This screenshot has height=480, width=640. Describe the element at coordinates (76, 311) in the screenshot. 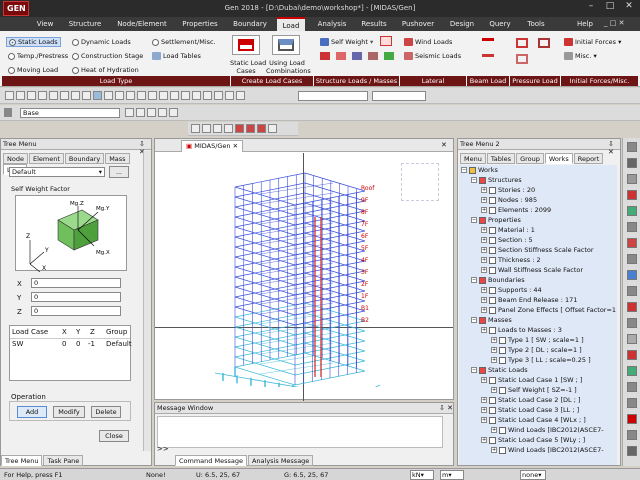

I see `z-factor-input: 0` at that location.